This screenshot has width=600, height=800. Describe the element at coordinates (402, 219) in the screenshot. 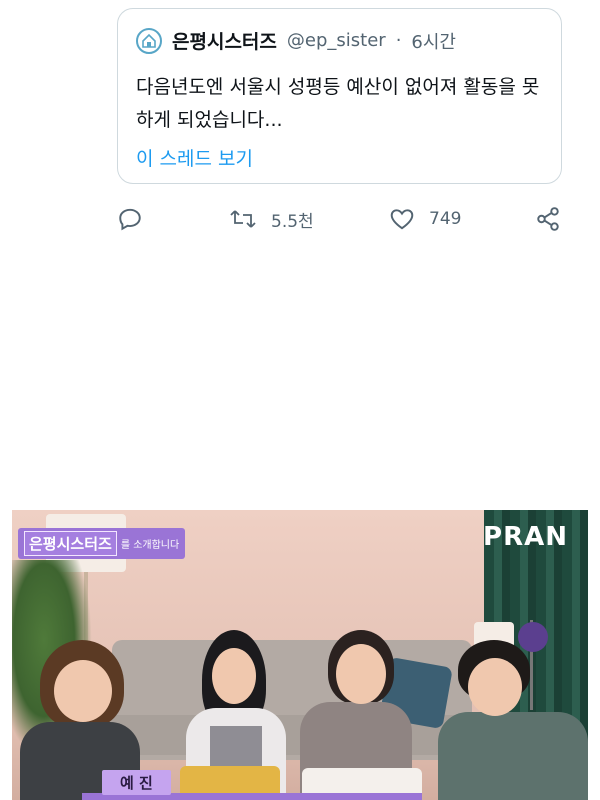

I see `heart-icon` at that location.